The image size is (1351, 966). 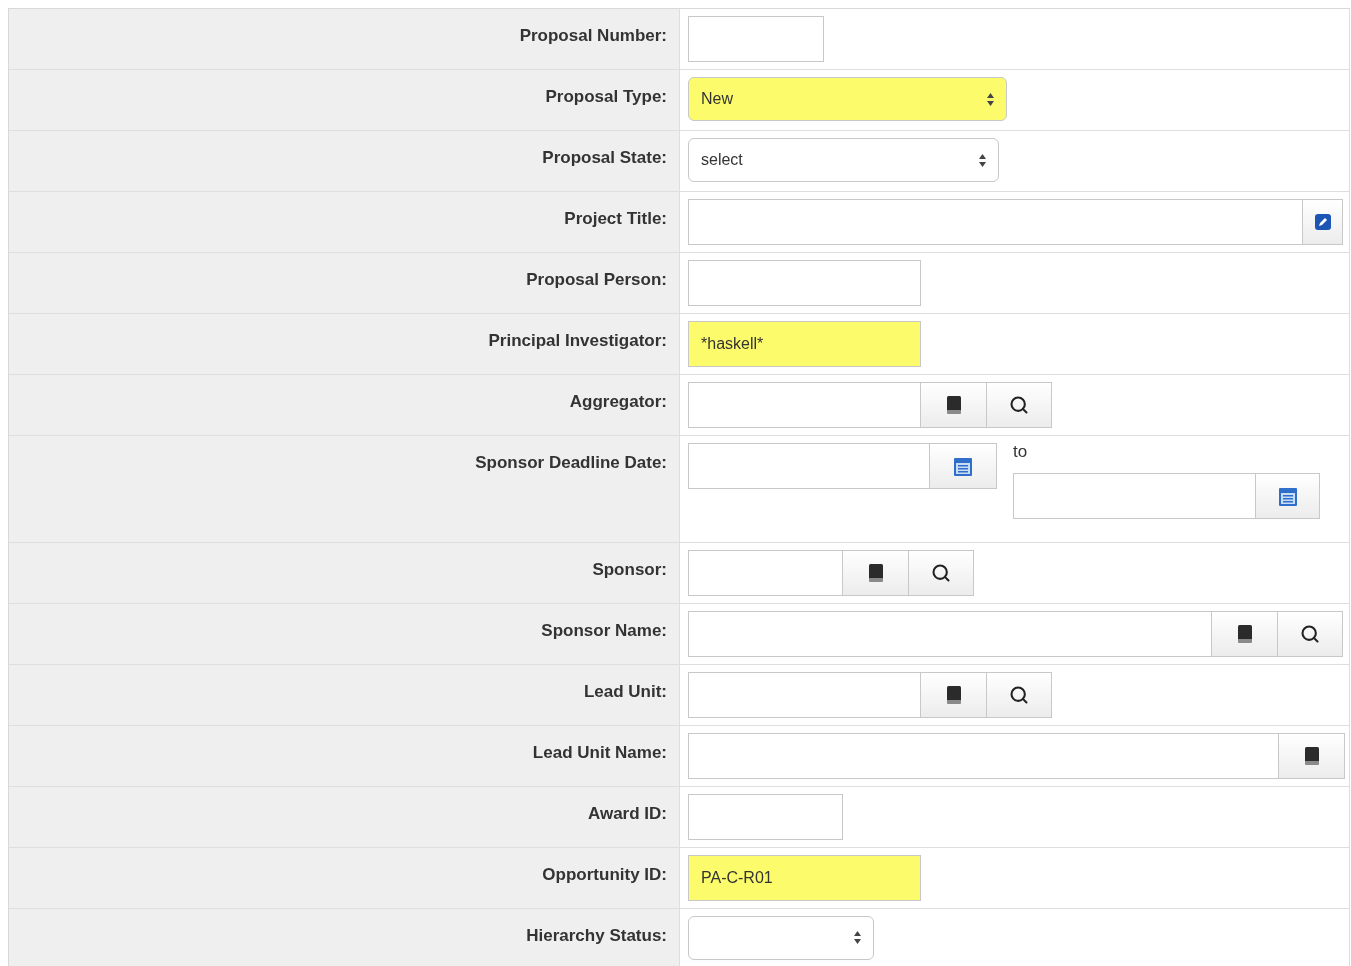 What do you see at coordinates (804, 344) in the screenshot?
I see `text-field: *haskell*` at bounding box center [804, 344].